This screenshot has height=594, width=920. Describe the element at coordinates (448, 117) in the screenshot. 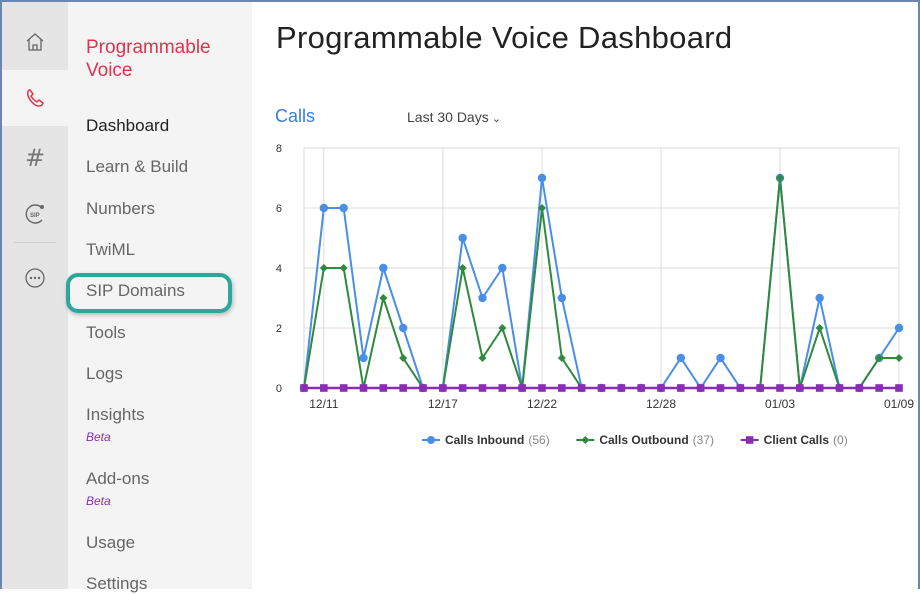

I see `date-range-value: Last 30 Days` at that location.